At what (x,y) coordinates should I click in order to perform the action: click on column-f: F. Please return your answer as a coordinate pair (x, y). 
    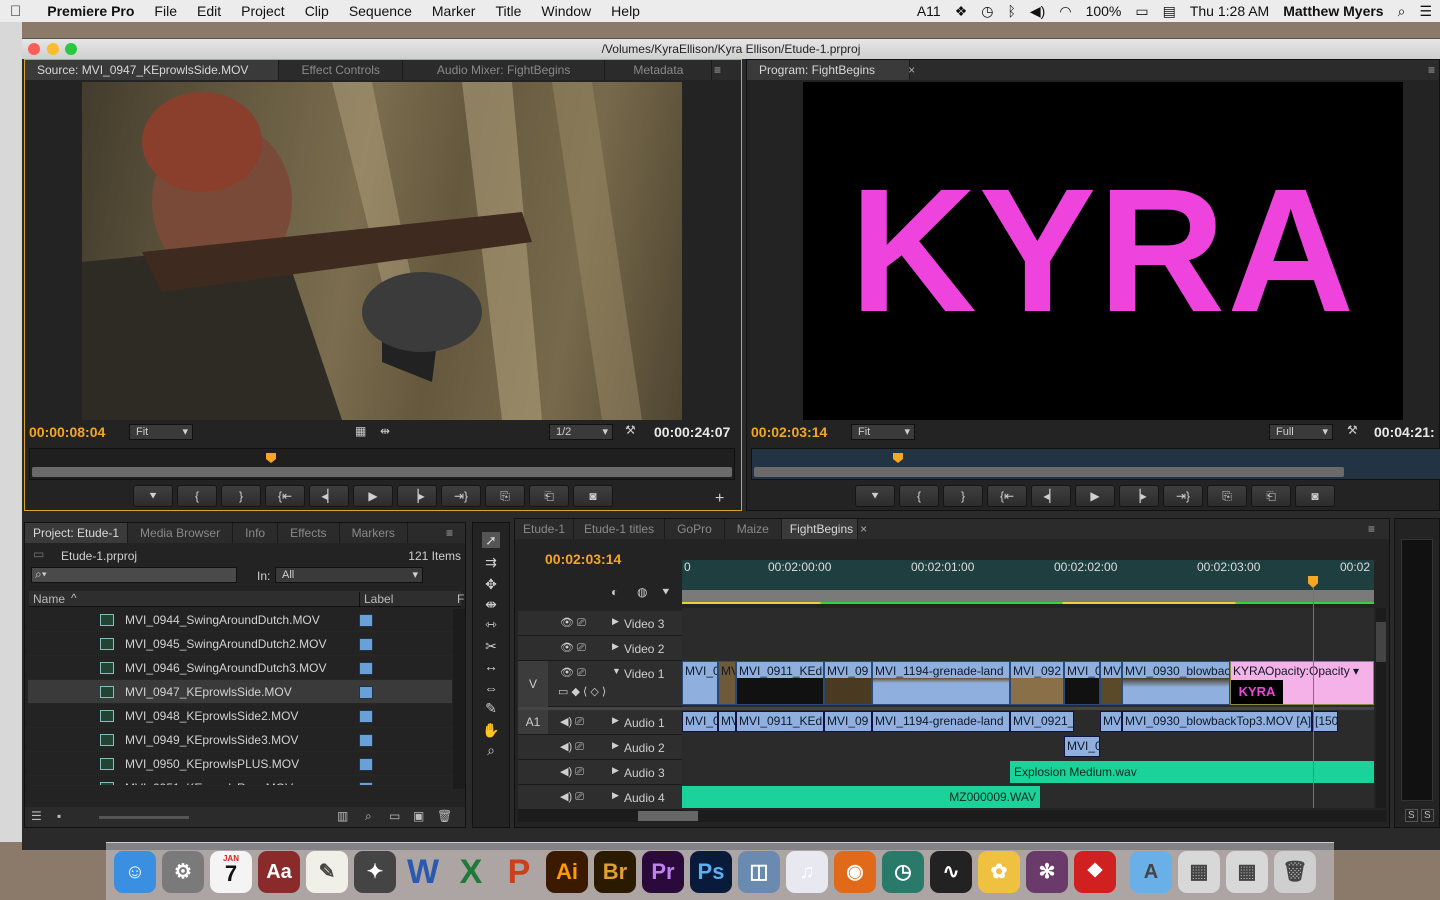
    Looking at the image, I should click on (460, 599).